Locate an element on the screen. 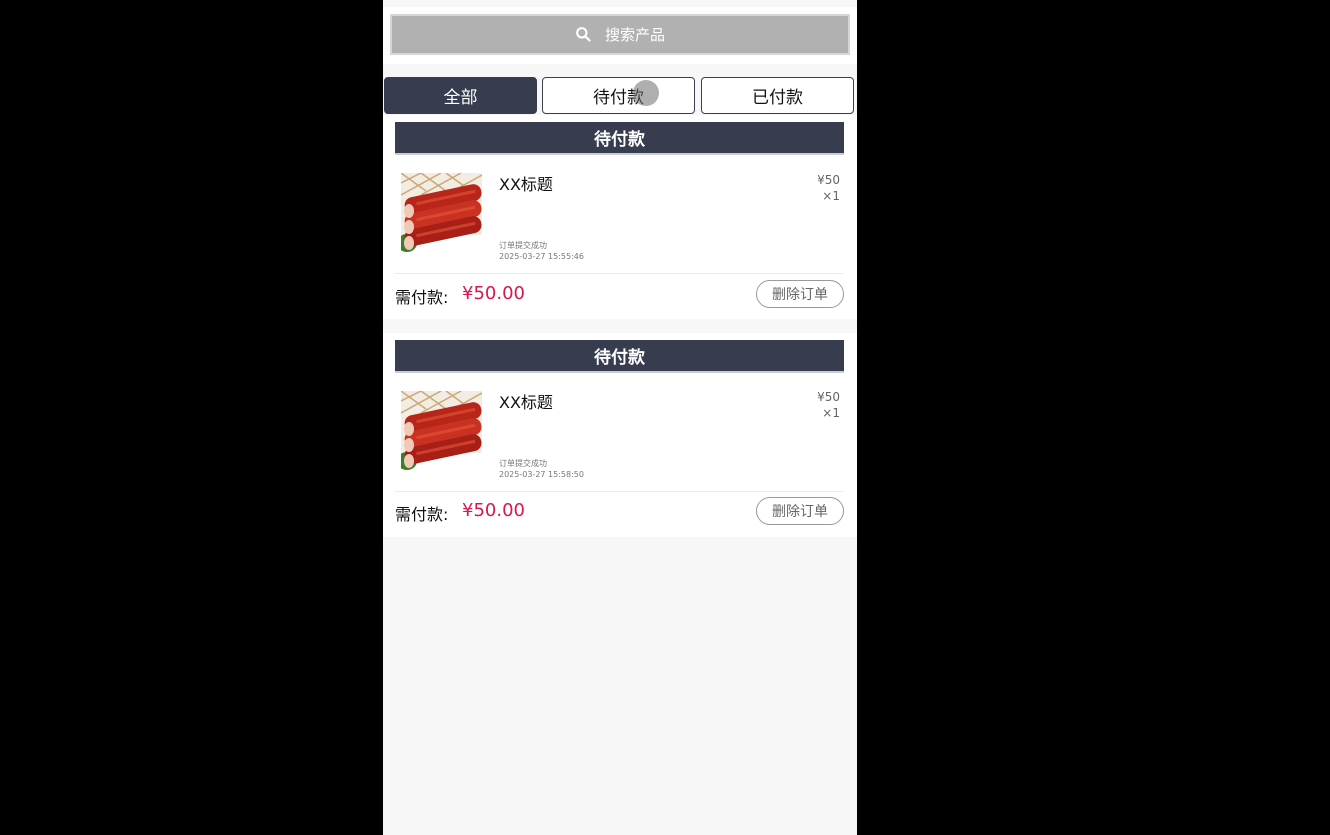  order-status-info: 订单提交成功 2025-03-27 15:58:50 is located at coordinates (541, 469).